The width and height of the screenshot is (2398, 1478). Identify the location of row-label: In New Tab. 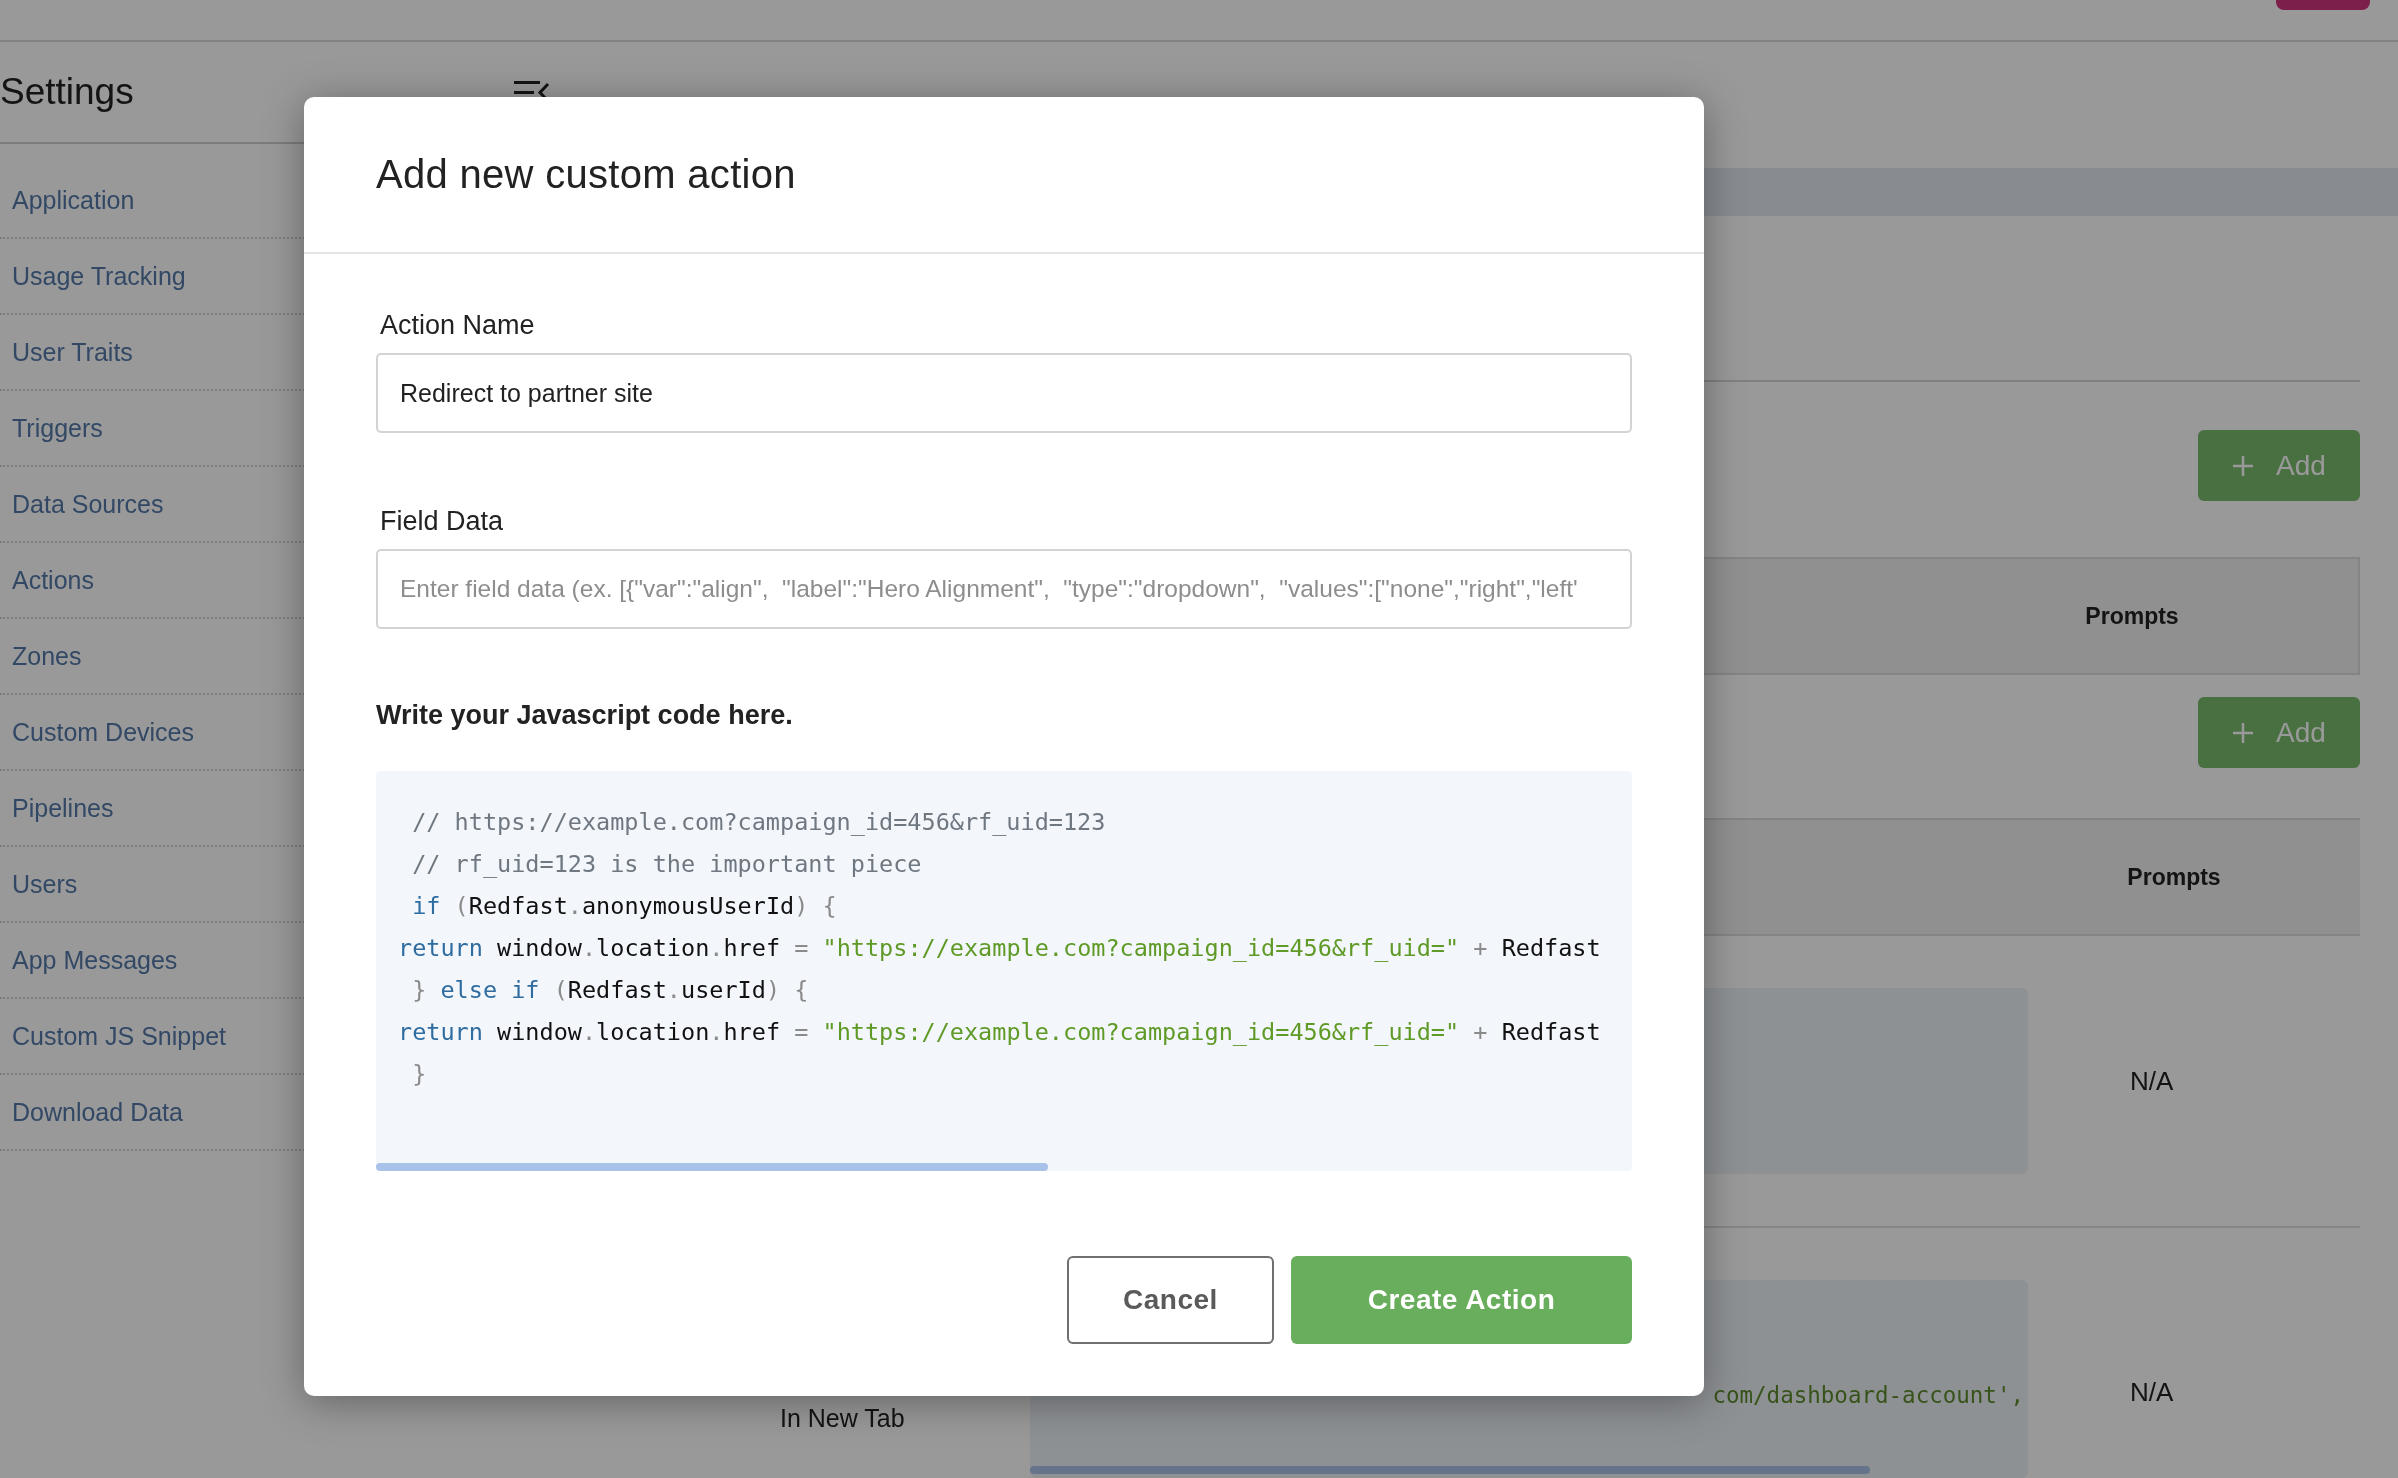
(843, 1418).